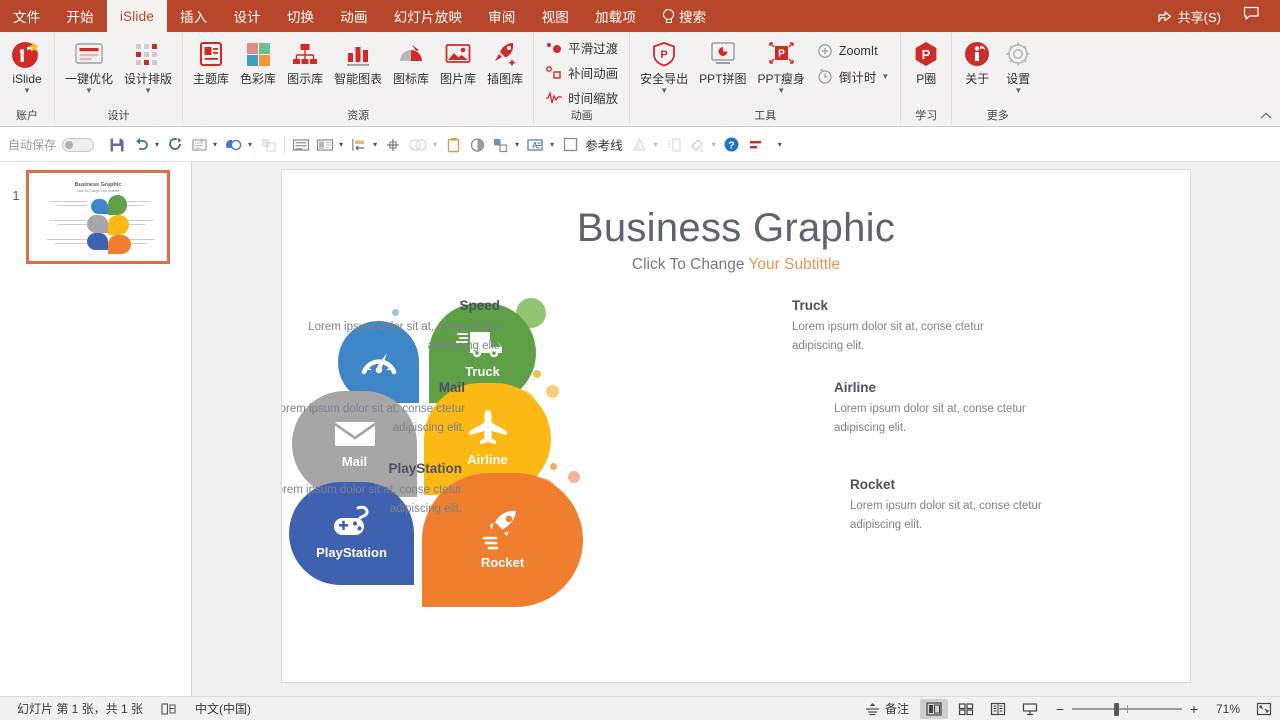  What do you see at coordinates (555, 16) in the screenshot?
I see `menu-item-view: 视图` at bounding box center [555, 16].